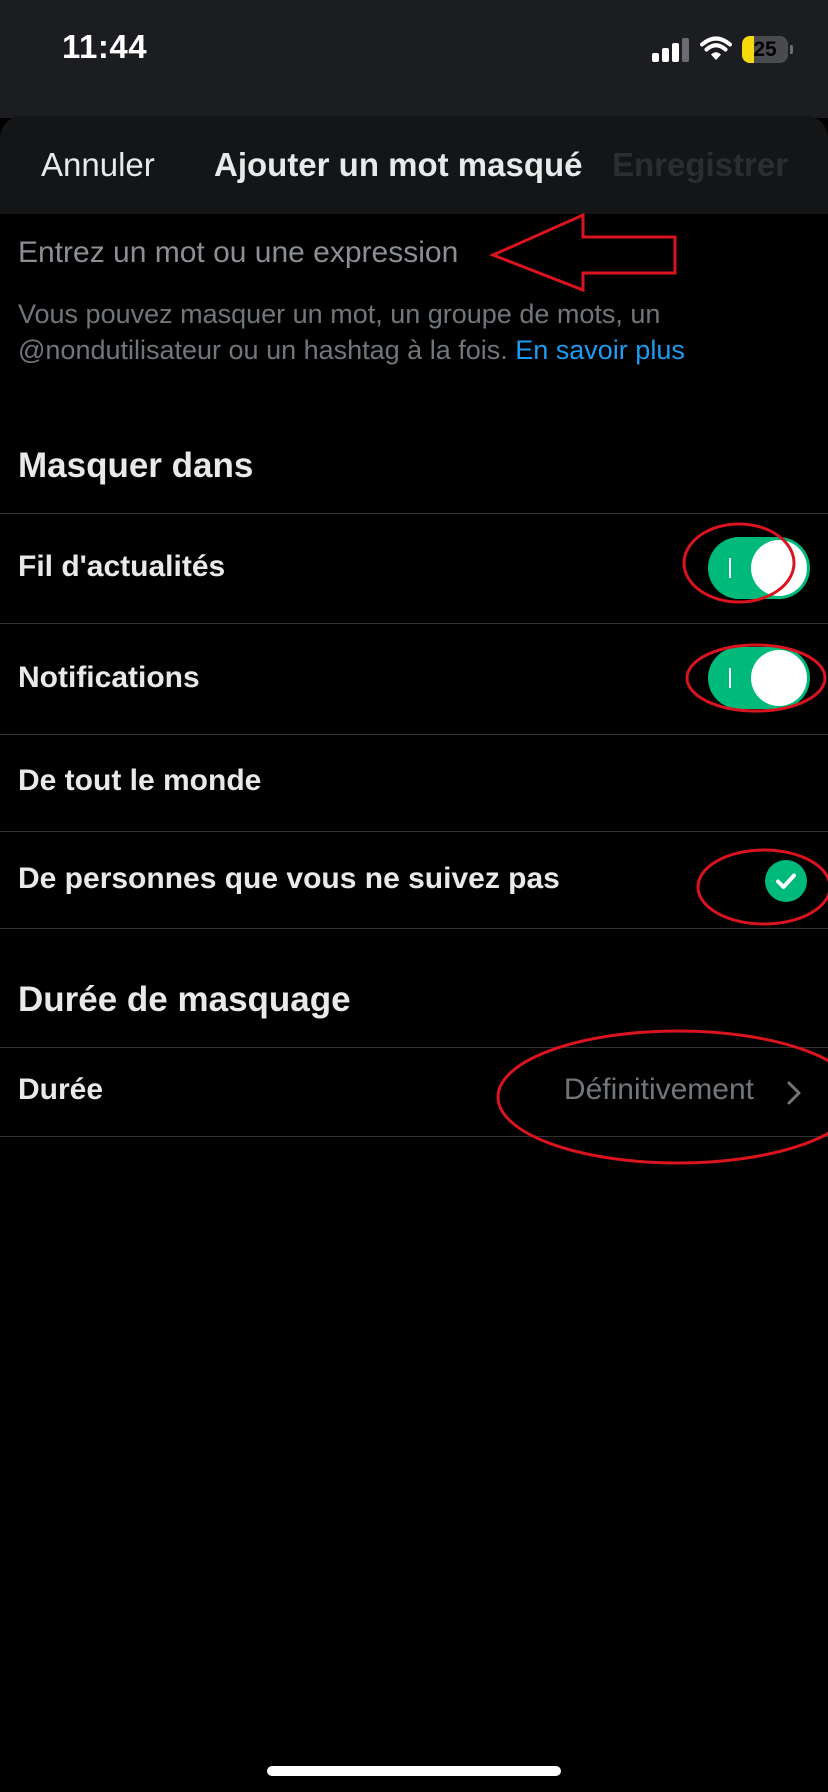 The height and width of the screenshot is (1792, 828). What do you see at coordinates (414, 59) in the screenshot?
I see `status-bar: 11:44 25` at bounding box center [414, 59].